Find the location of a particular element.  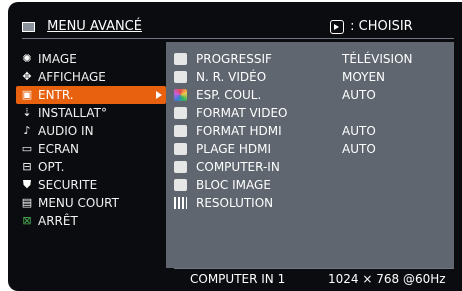

brightness-icon: ✺ is located at coordinates (27, 58).